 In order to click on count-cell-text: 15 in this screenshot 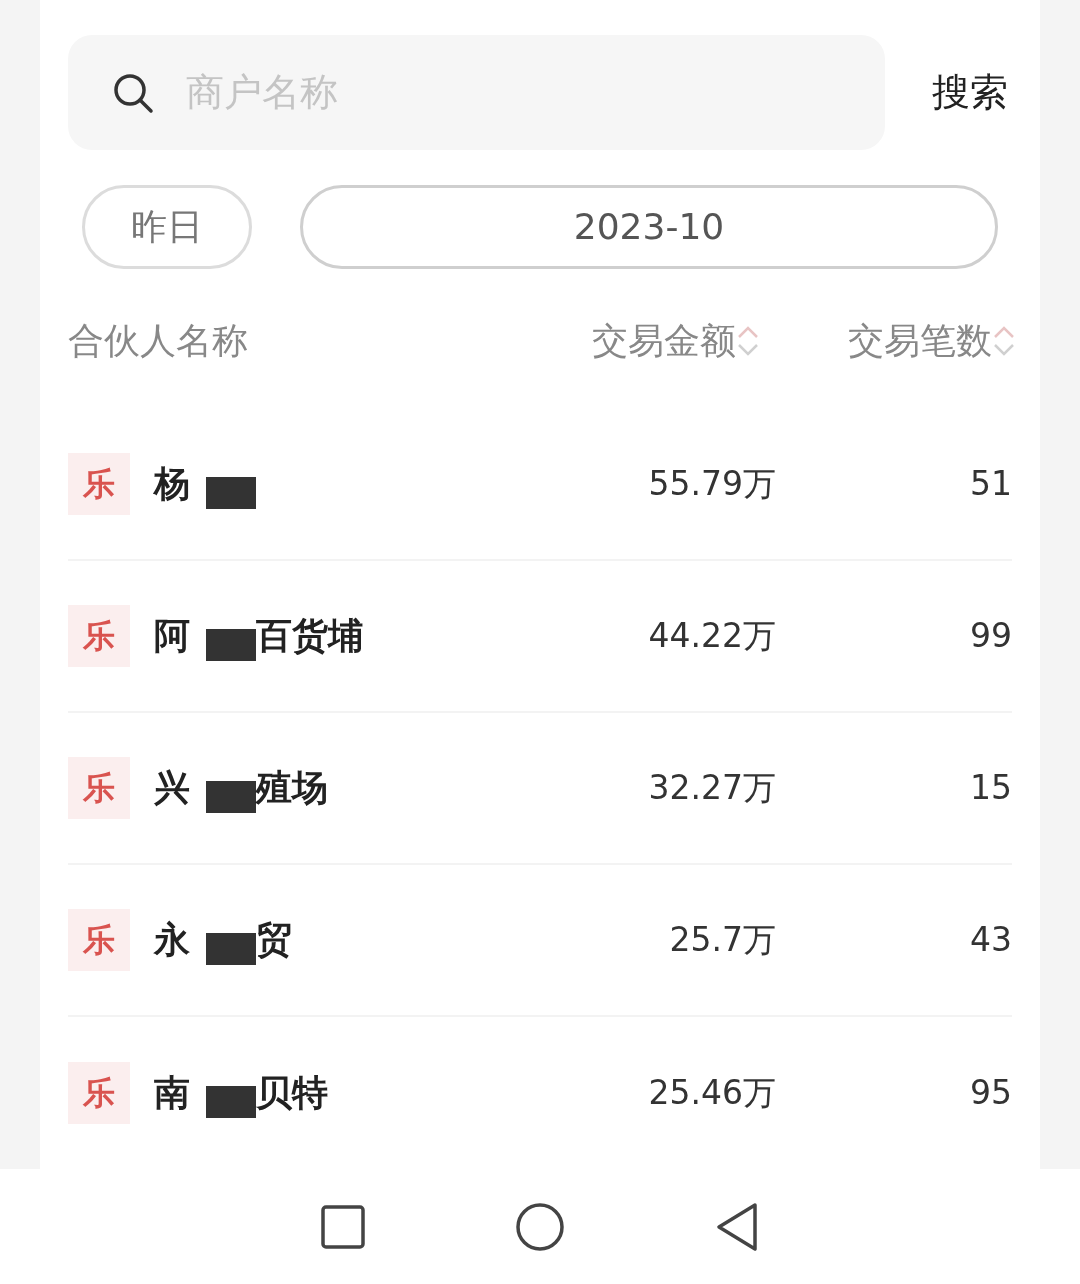, I will do `click(990, 788)`.